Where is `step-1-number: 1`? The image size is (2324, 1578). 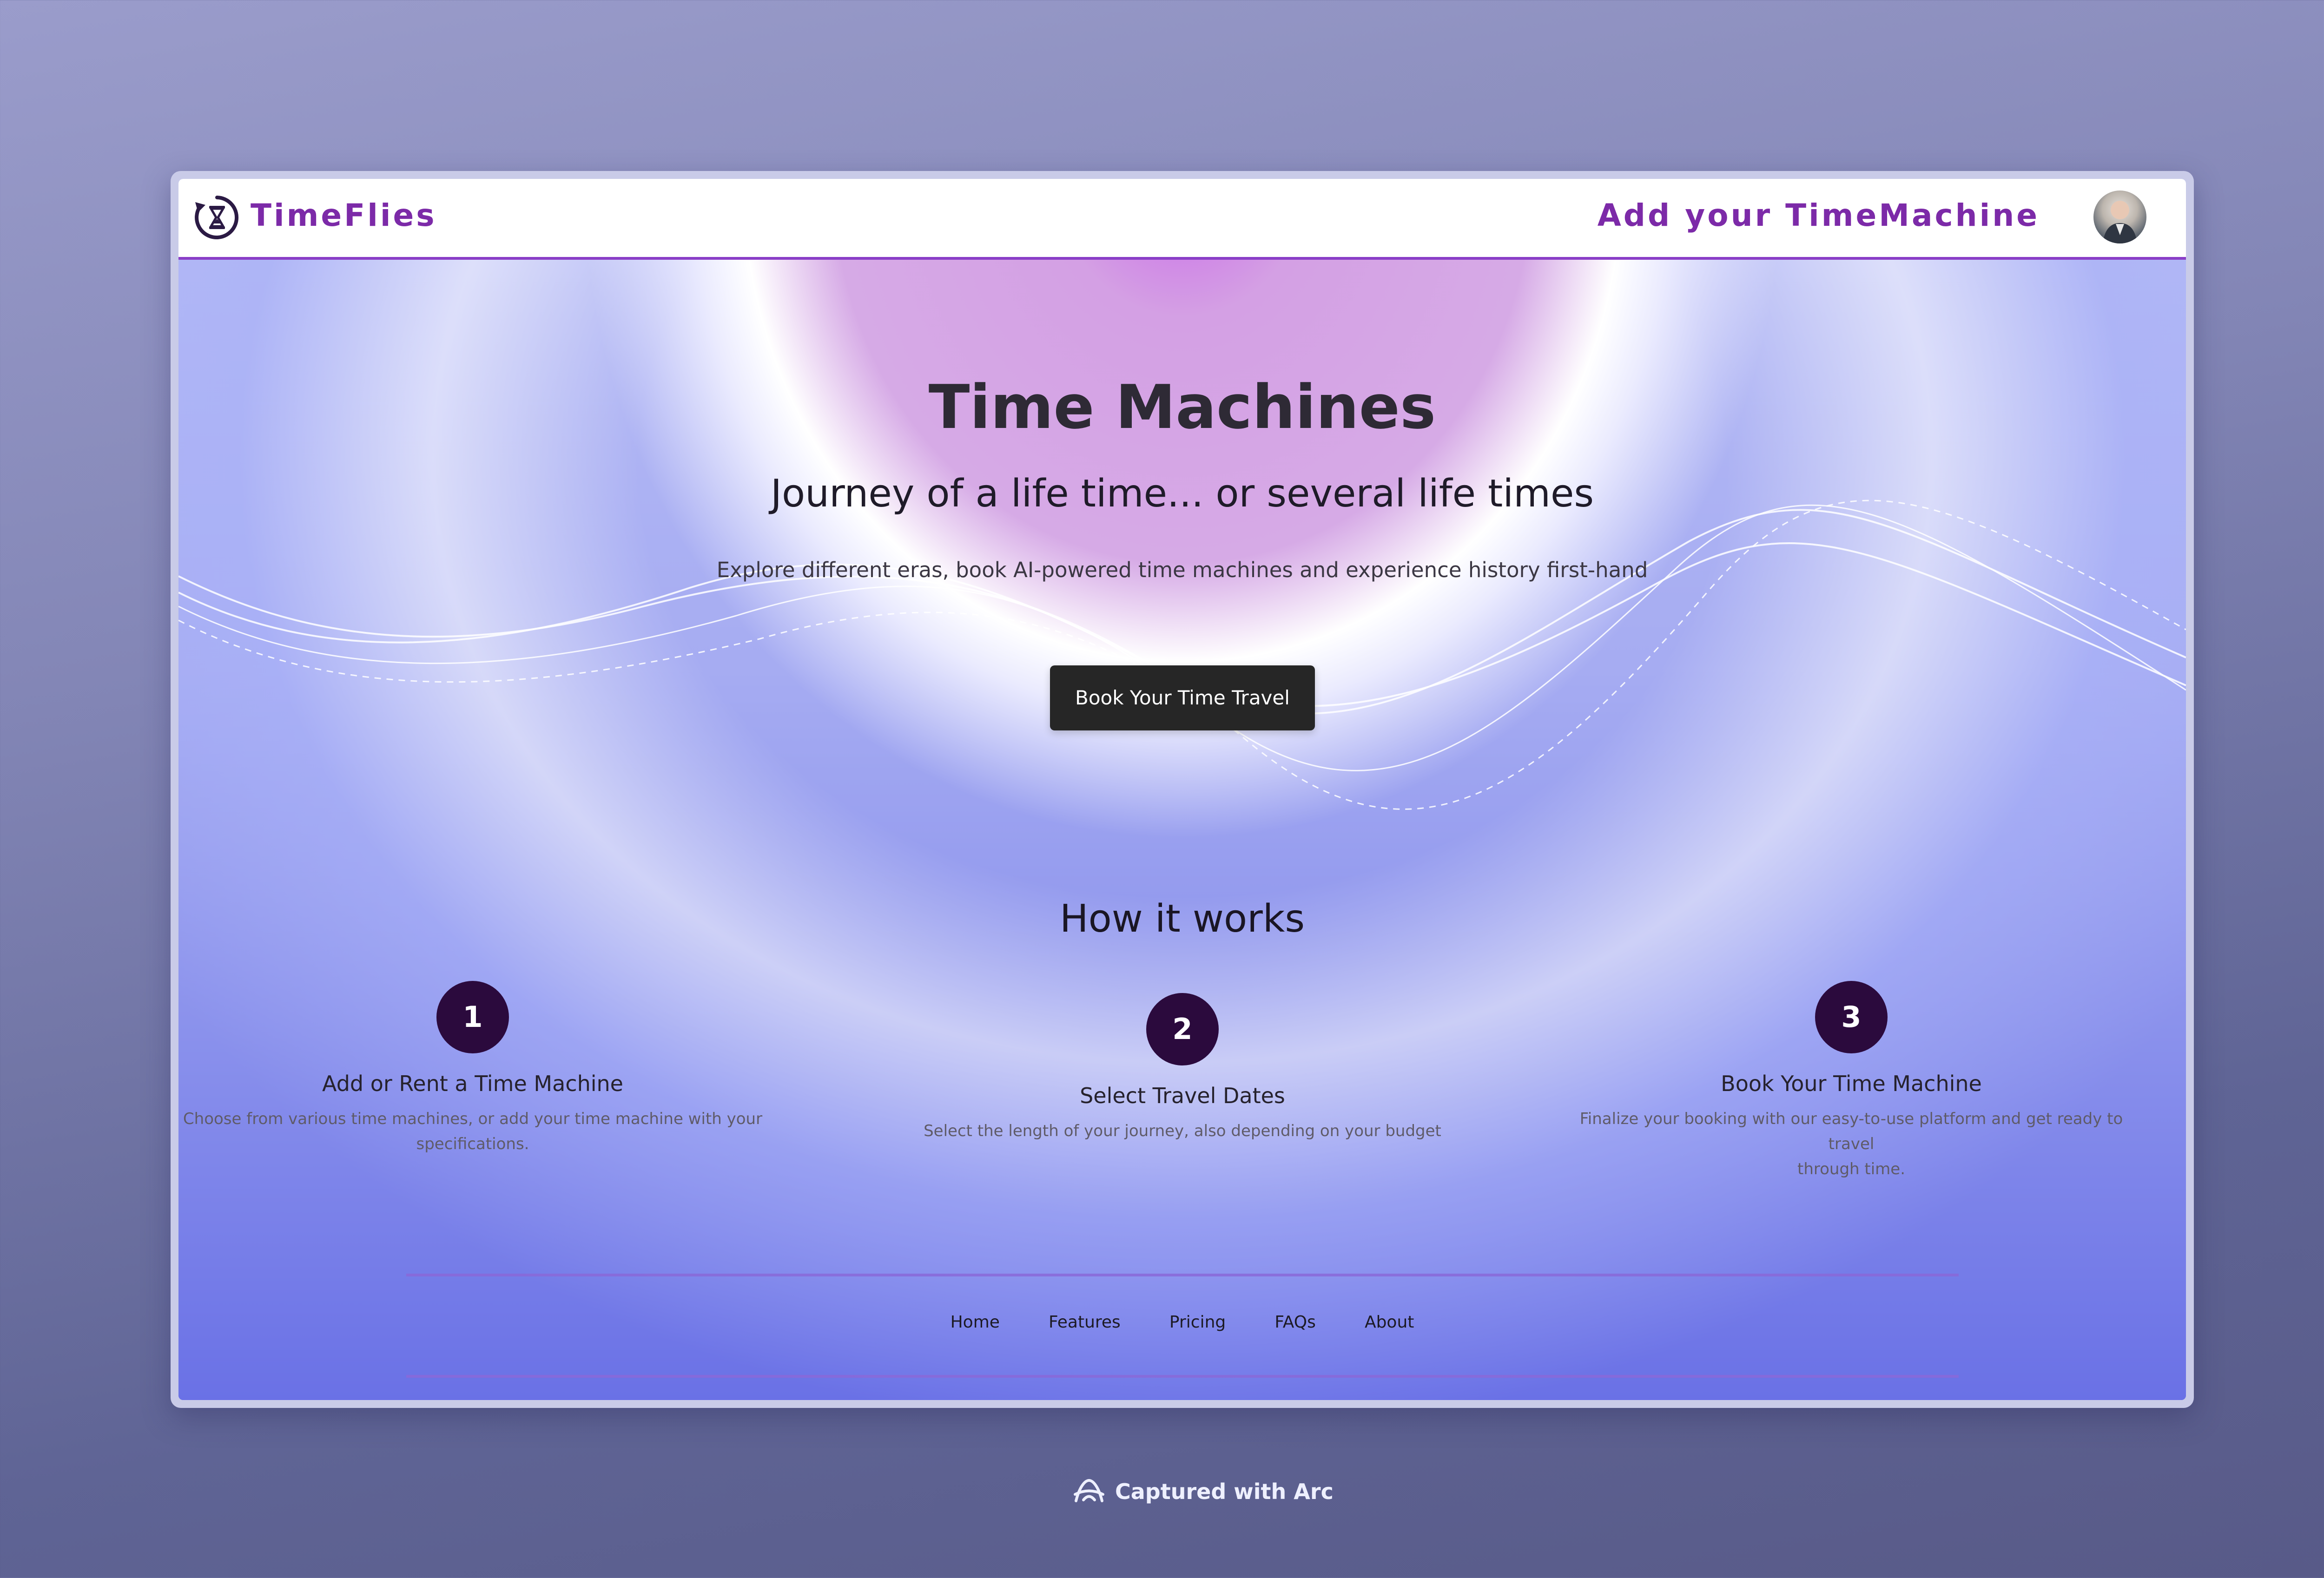
step-1-number: 1 is located at coordinates (472, 1017).